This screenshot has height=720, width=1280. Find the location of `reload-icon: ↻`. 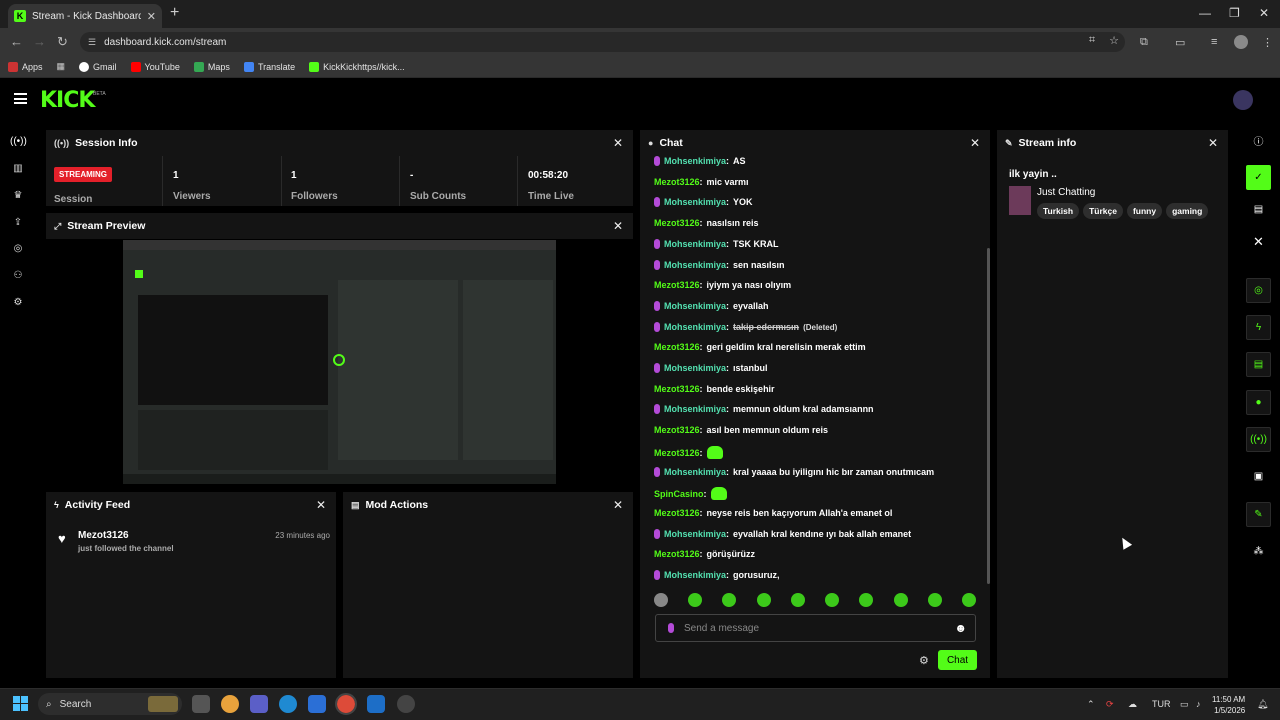

reload-icon: ↻ is located at coordinates (62, 42).